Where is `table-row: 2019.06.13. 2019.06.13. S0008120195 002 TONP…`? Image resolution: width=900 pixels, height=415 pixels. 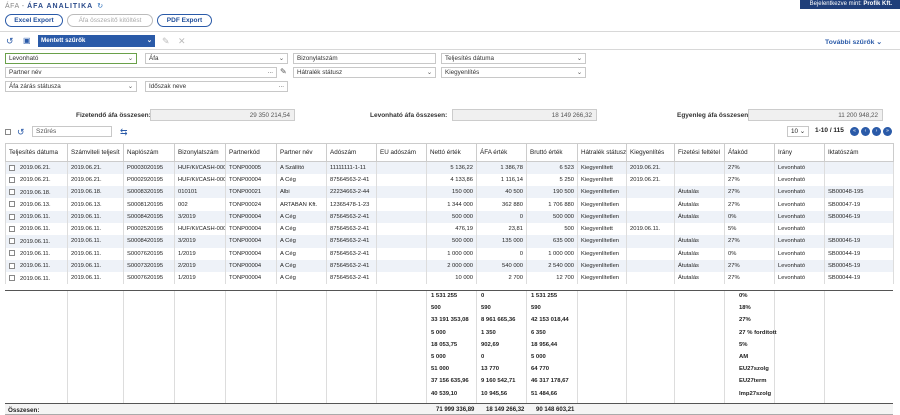
table-row: 2019.06.13. 2019.06.13. S0008120195 002 TONP… is located at coordinates (449, 204).